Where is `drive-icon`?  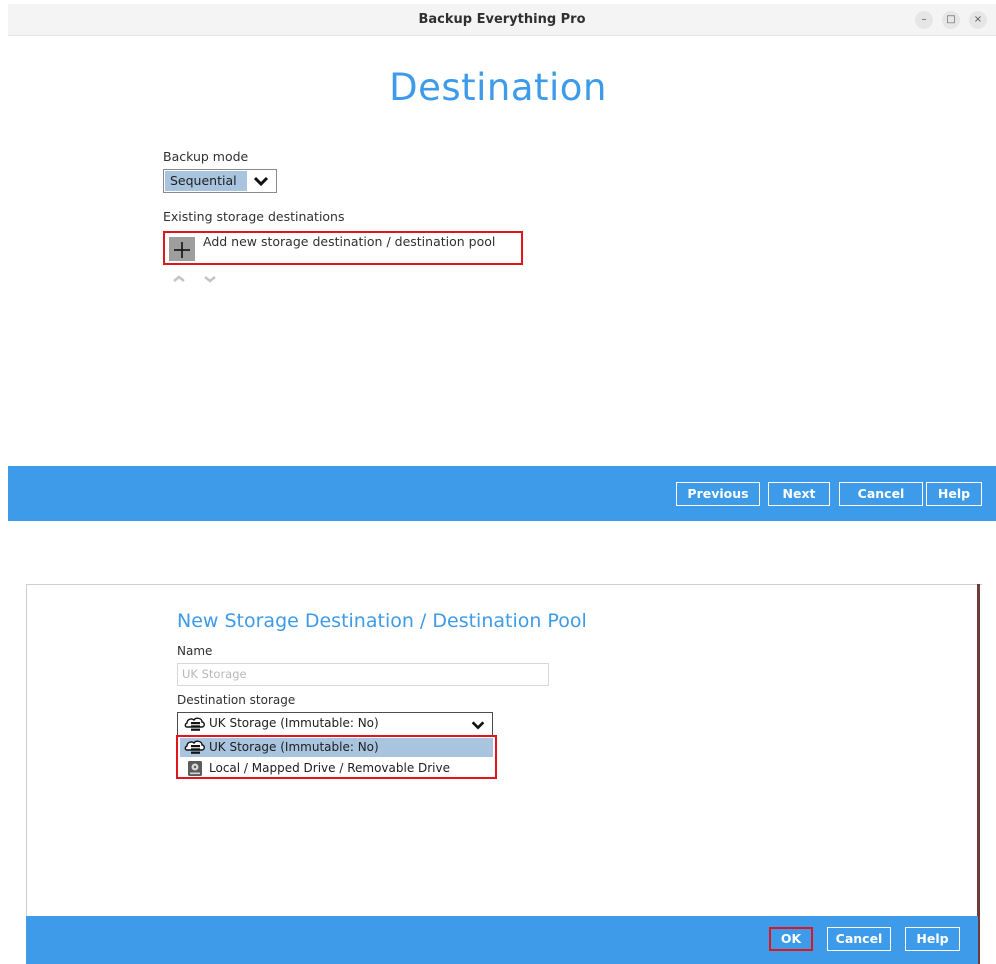 drive-icon is located at coordinates (195, 768).